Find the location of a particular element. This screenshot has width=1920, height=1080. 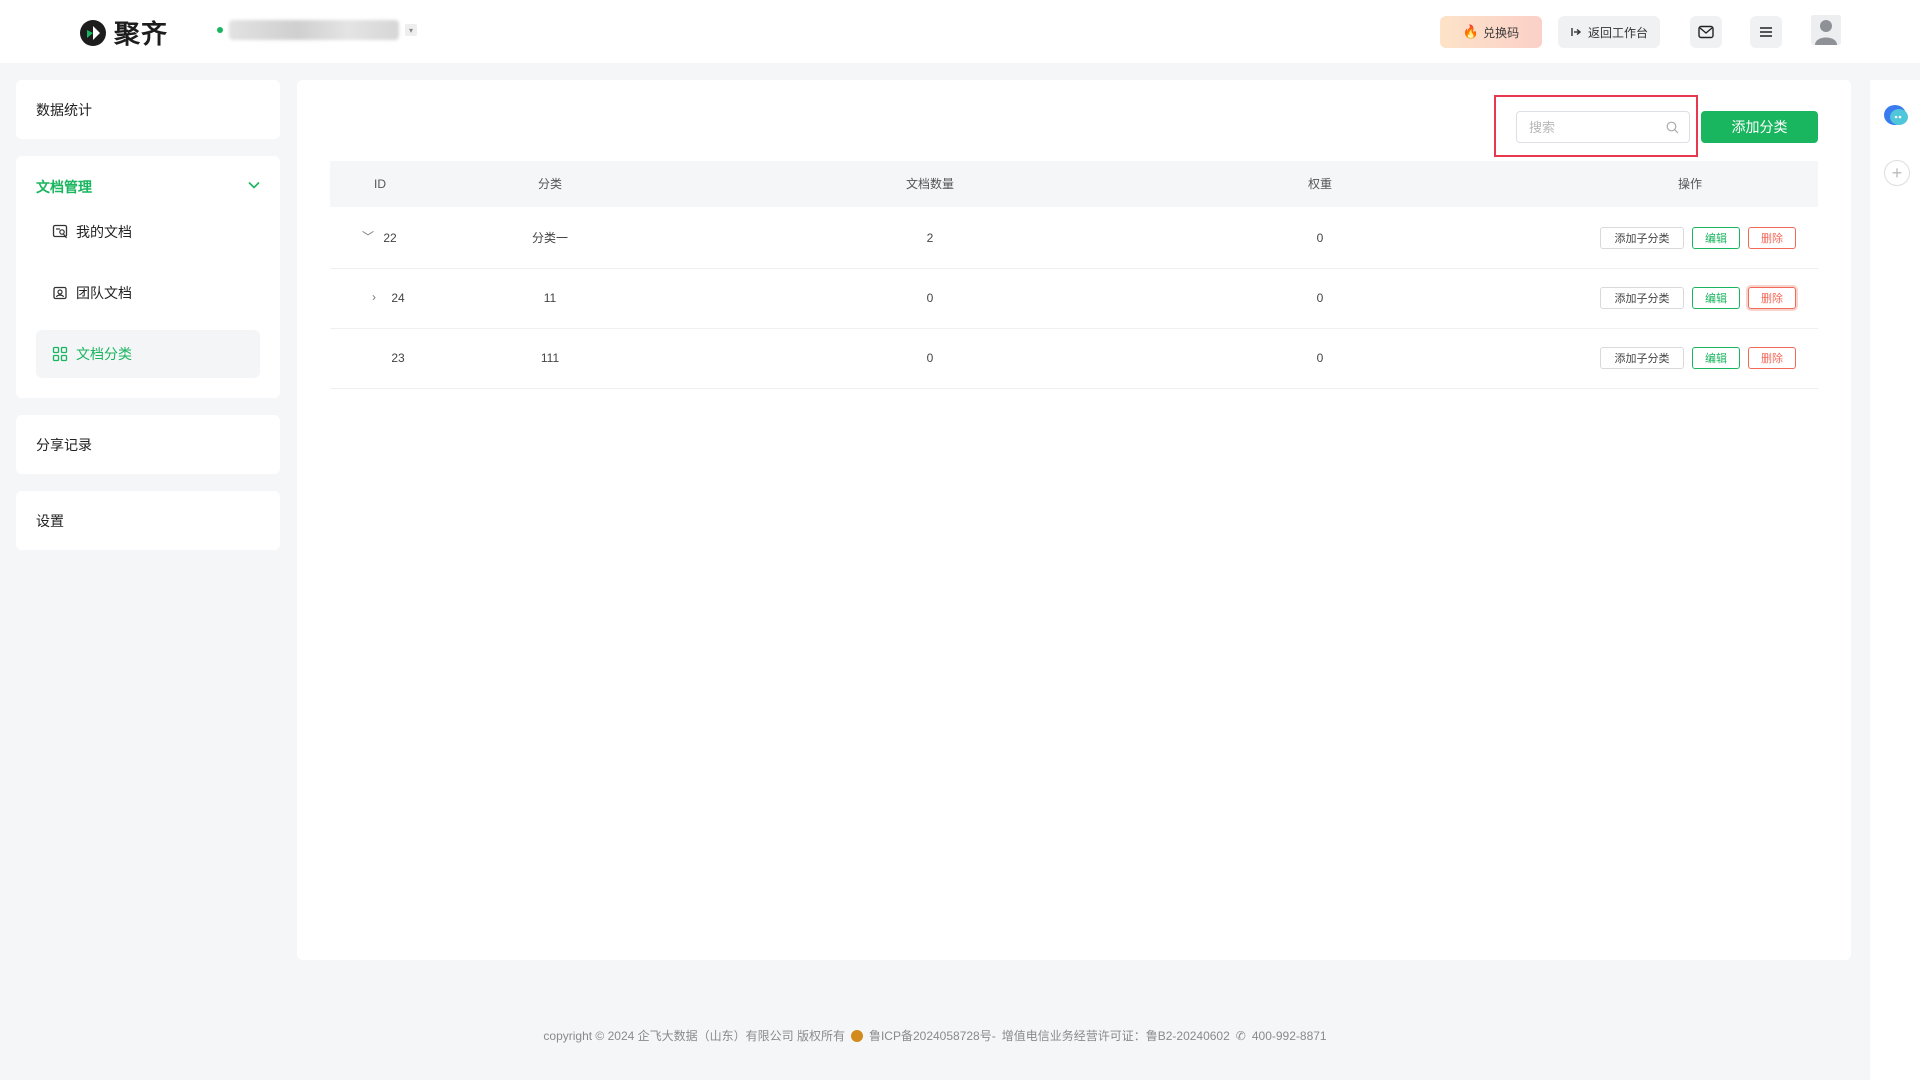

police-badge-icon is located at coordinates (856, 1035).